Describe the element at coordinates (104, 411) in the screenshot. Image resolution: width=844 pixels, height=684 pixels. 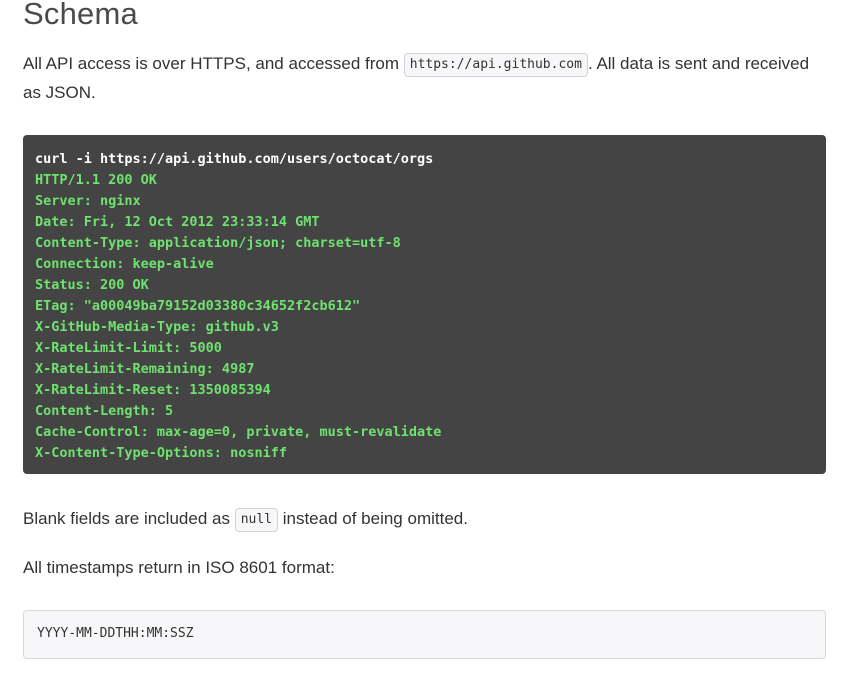
I see `response-line: Content-Length: 5` at that location.